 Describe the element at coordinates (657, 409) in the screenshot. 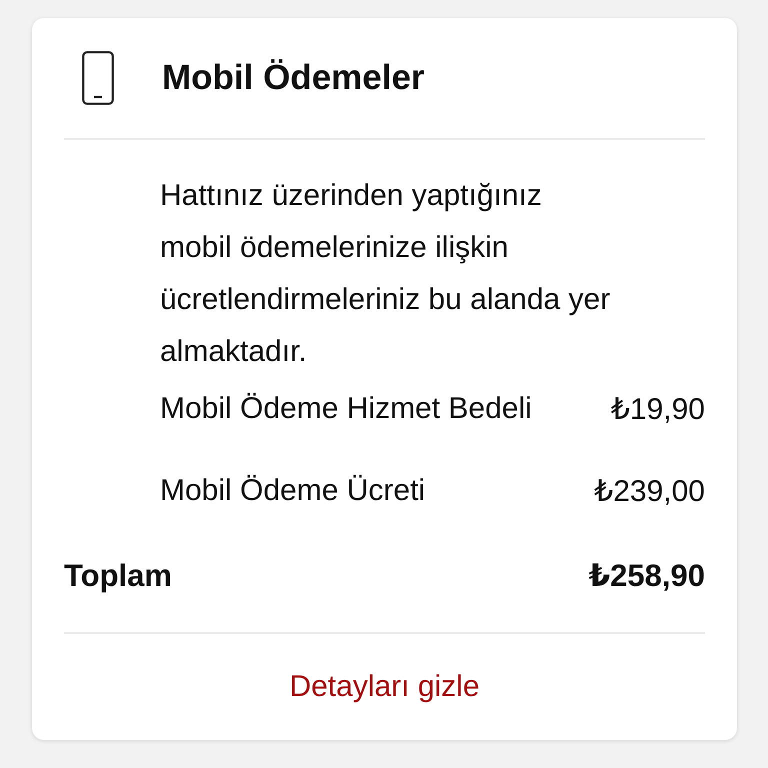

I see `fee-amount: ₺19,90` at that location.